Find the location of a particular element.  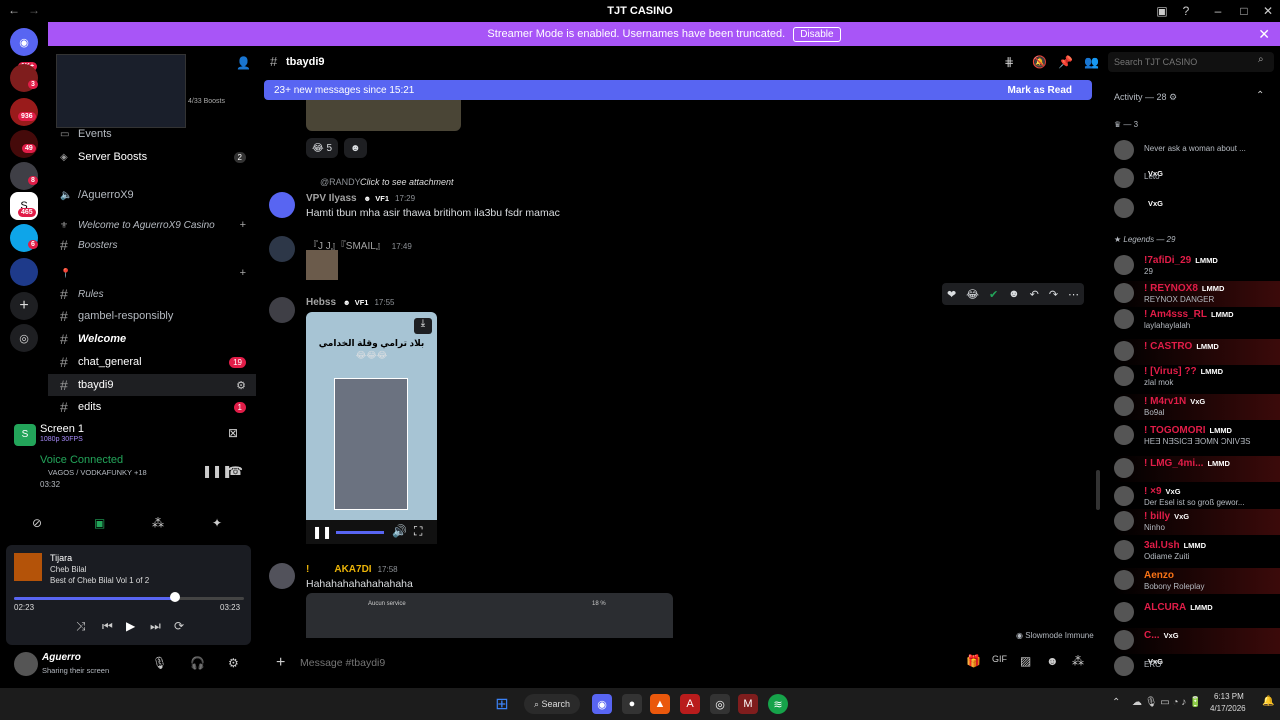

reply-icon: ↶ is located at coordinates (1034, 294).